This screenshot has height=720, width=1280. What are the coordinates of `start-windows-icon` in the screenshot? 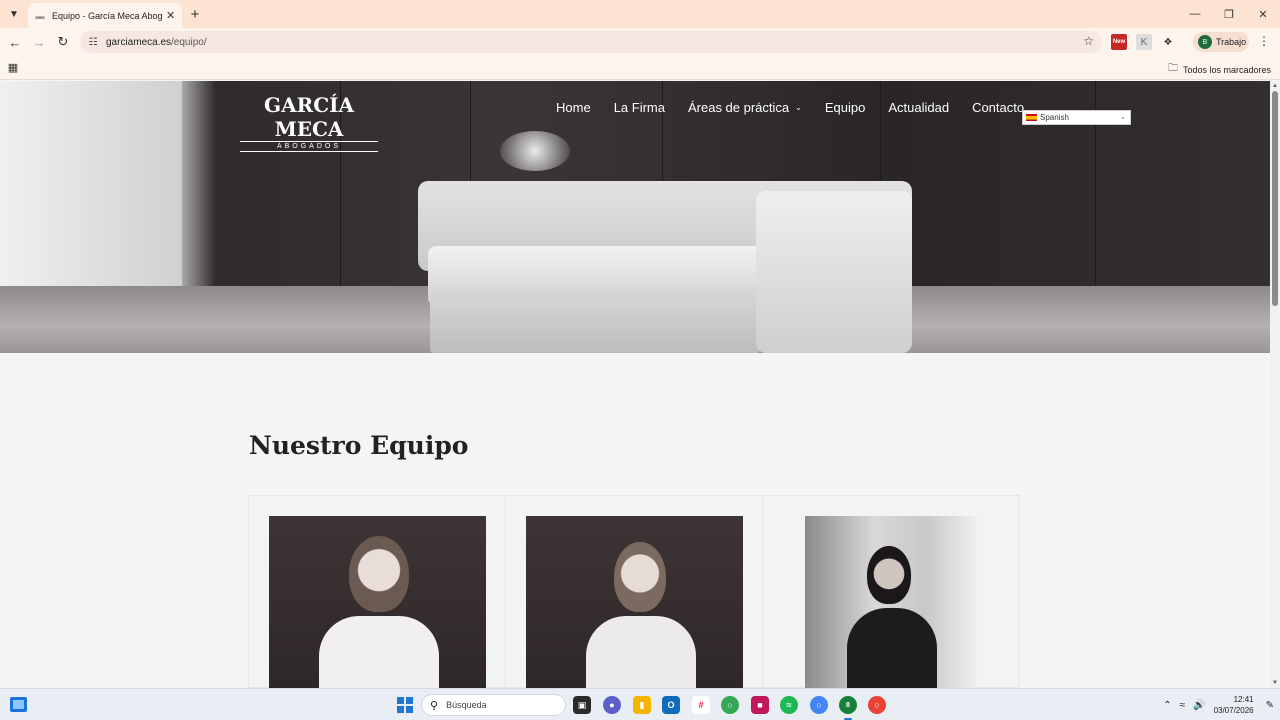 It's located at (405, 705).